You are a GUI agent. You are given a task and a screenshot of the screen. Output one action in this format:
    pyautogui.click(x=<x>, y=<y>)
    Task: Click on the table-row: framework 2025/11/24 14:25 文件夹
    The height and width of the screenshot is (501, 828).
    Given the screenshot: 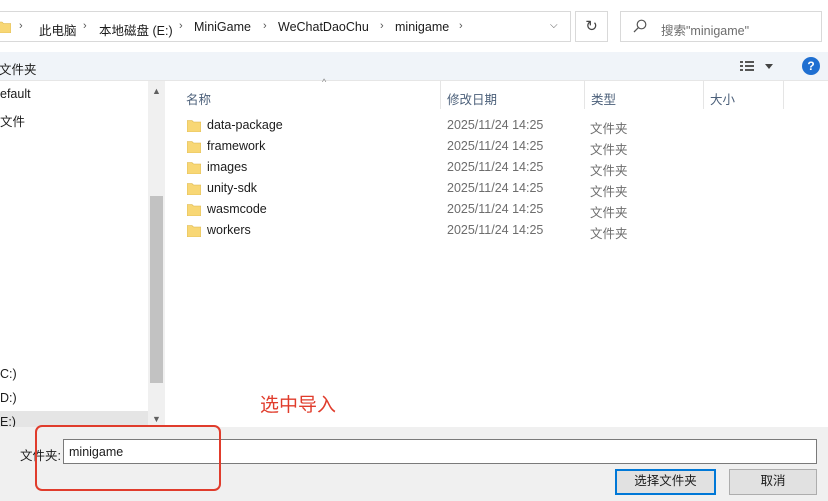 What is the action you would take?
    pyautogui.click(x=496, y=146)
    